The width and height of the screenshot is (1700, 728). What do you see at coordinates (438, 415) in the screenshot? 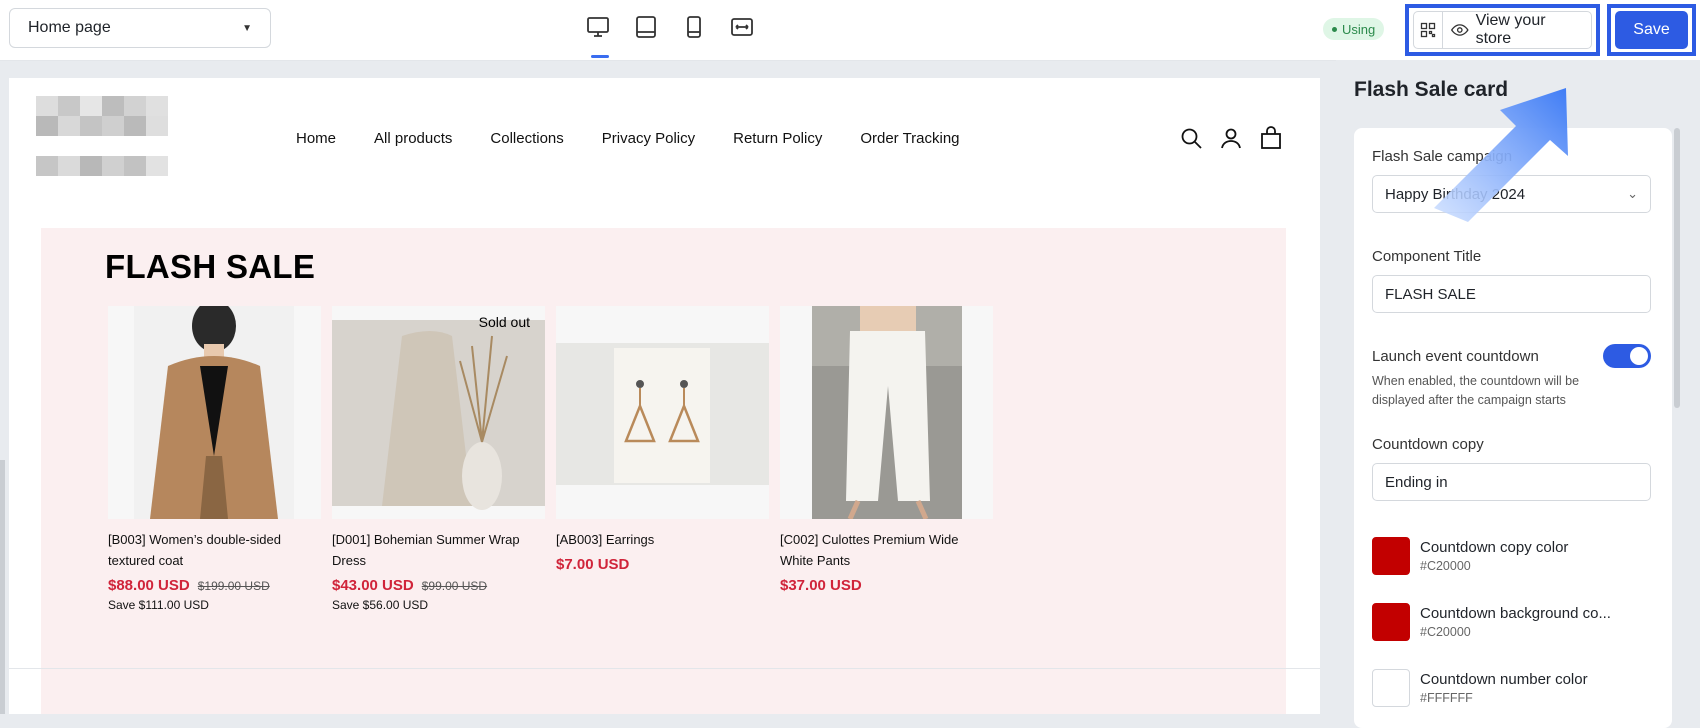
I see `dress-image` at bounding box center [438, 415].